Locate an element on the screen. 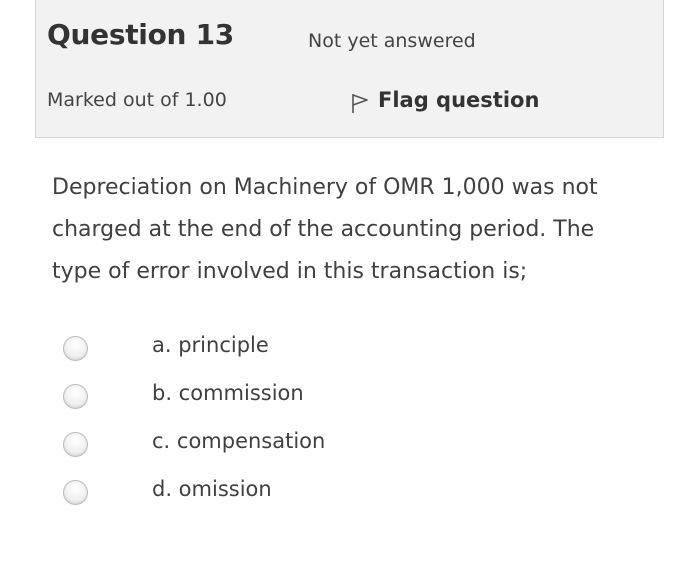 The width and height of the screenshot is (700, 571). answer-option-a: a. principle is located at coordinates (210, 347).